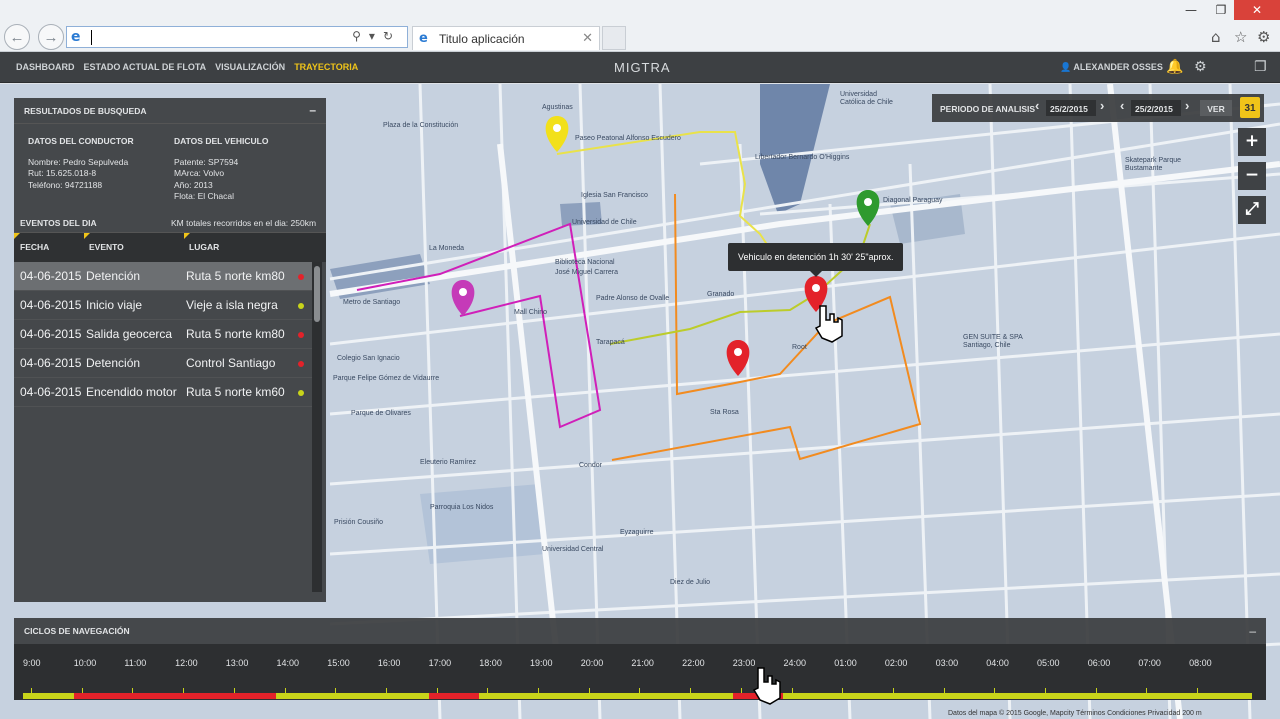  What do you see at coordinates (1221, 10) in the screenshot?
I see `restore-icon: ❐` at bounding box center [1221, 10].